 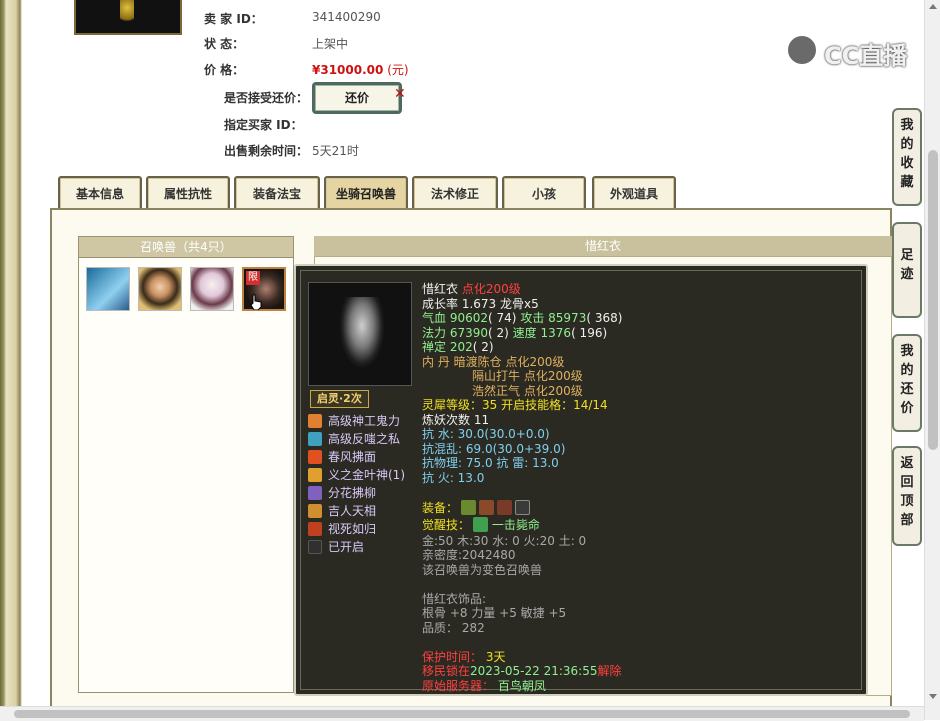 I want to click on awaken-value: 一击毙命, so click(x=515, y=524).